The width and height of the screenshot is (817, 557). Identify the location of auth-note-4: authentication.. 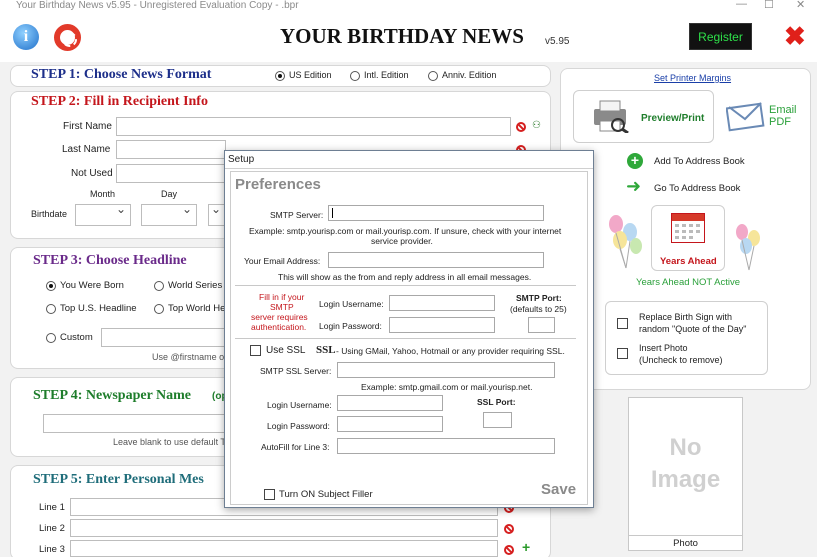
(279, 327).